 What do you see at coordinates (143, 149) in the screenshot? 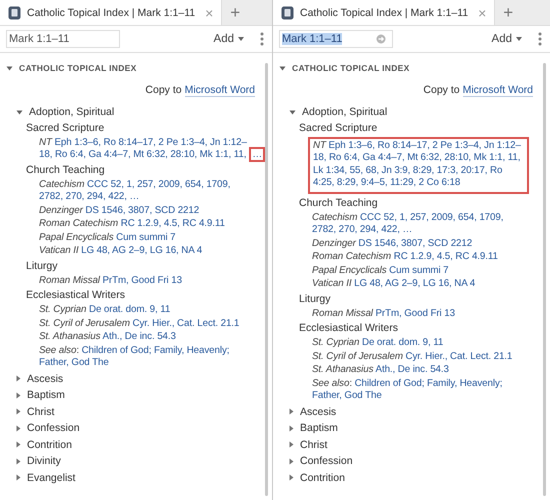
I see `reference-entry: NT Eph 1:3–6, Ro 8:14–17, 2 Pe 1:3–4, Jn 1:12–18, Ro 6:4, Ga 4:4–7, Mt 6:32, 28:10, Mk 1:1, 11,` at bounding box center [143, 149].